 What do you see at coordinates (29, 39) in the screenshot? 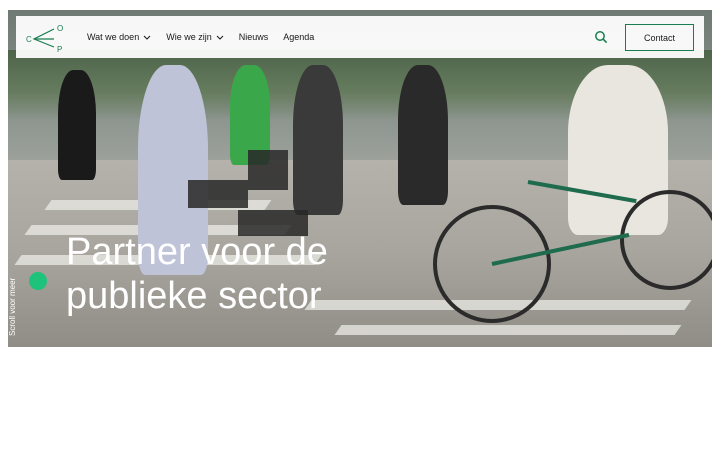
I see `logo-letter-c: C` at bounding box center [29, 39].